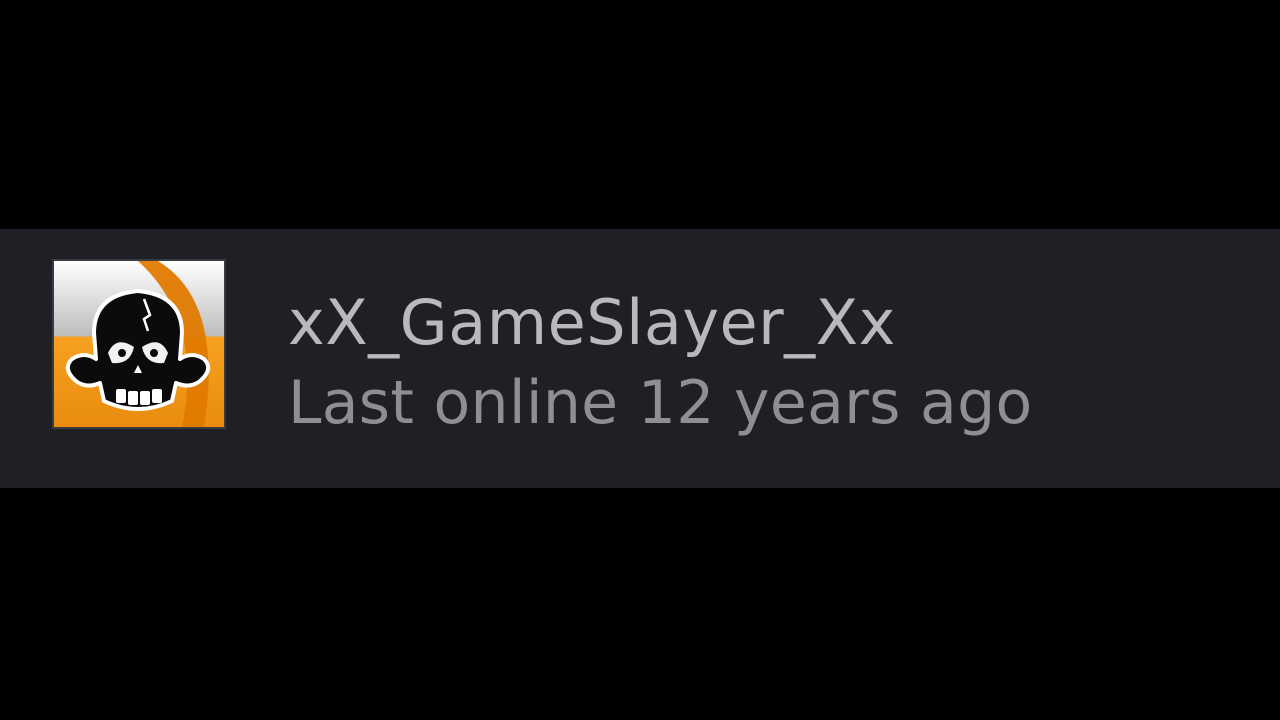 The width and height of the screenshot is (1280, 720). I want to click on avatar, so click(139, 344).